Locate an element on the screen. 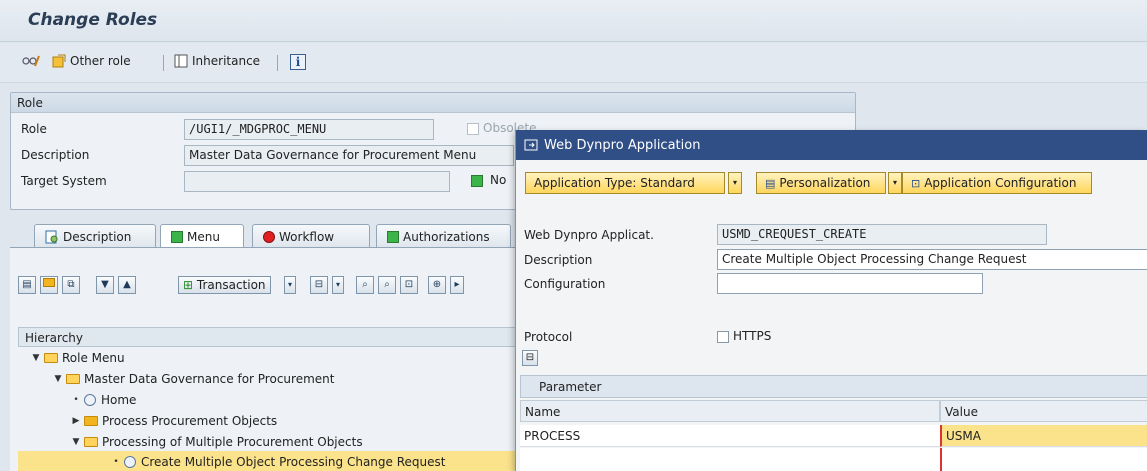  move-down-button: ▼ is located at coordinates (105, 285).